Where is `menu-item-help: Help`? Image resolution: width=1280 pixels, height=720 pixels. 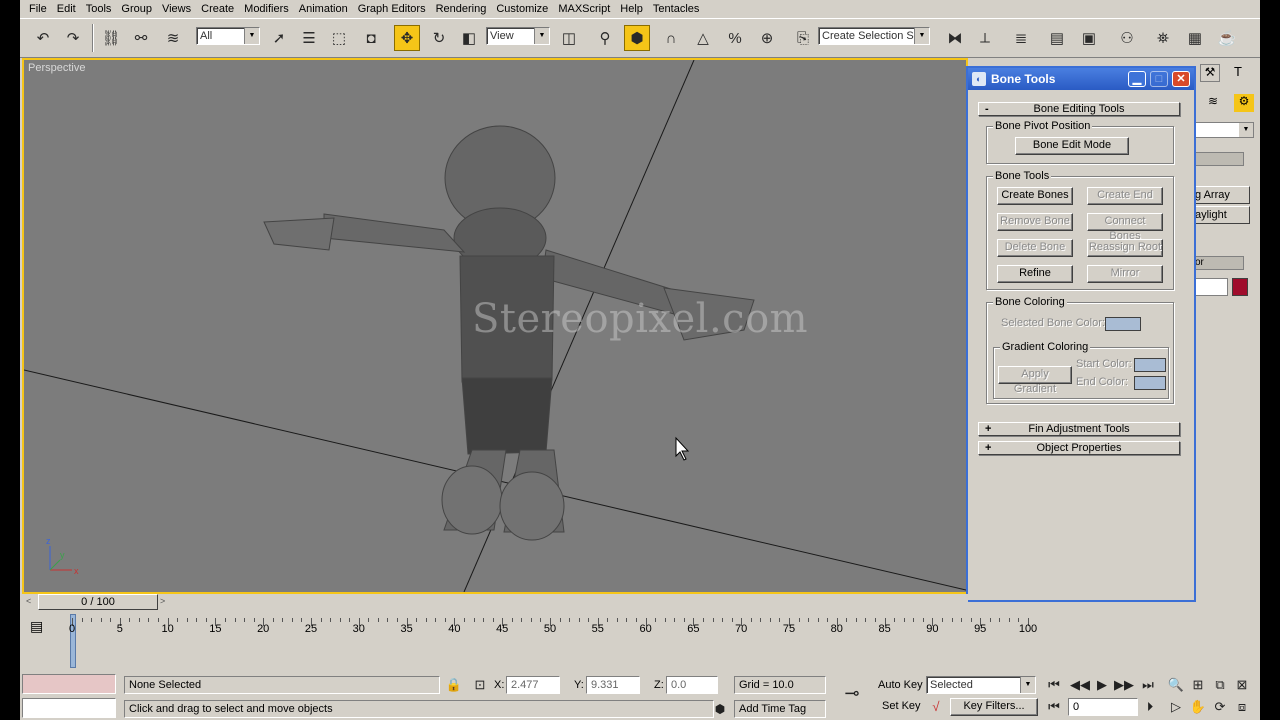 menu-item-help: Help is located at coordinates (632, 9).